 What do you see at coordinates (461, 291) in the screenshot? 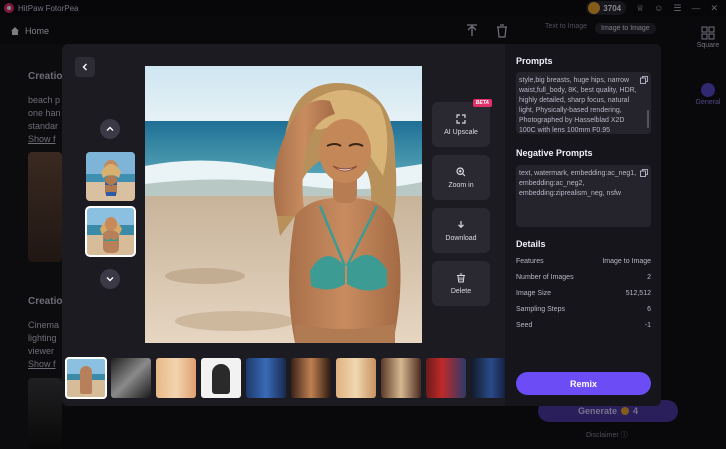
I see `delete-label: Delete` at bounding box center [461, 291].